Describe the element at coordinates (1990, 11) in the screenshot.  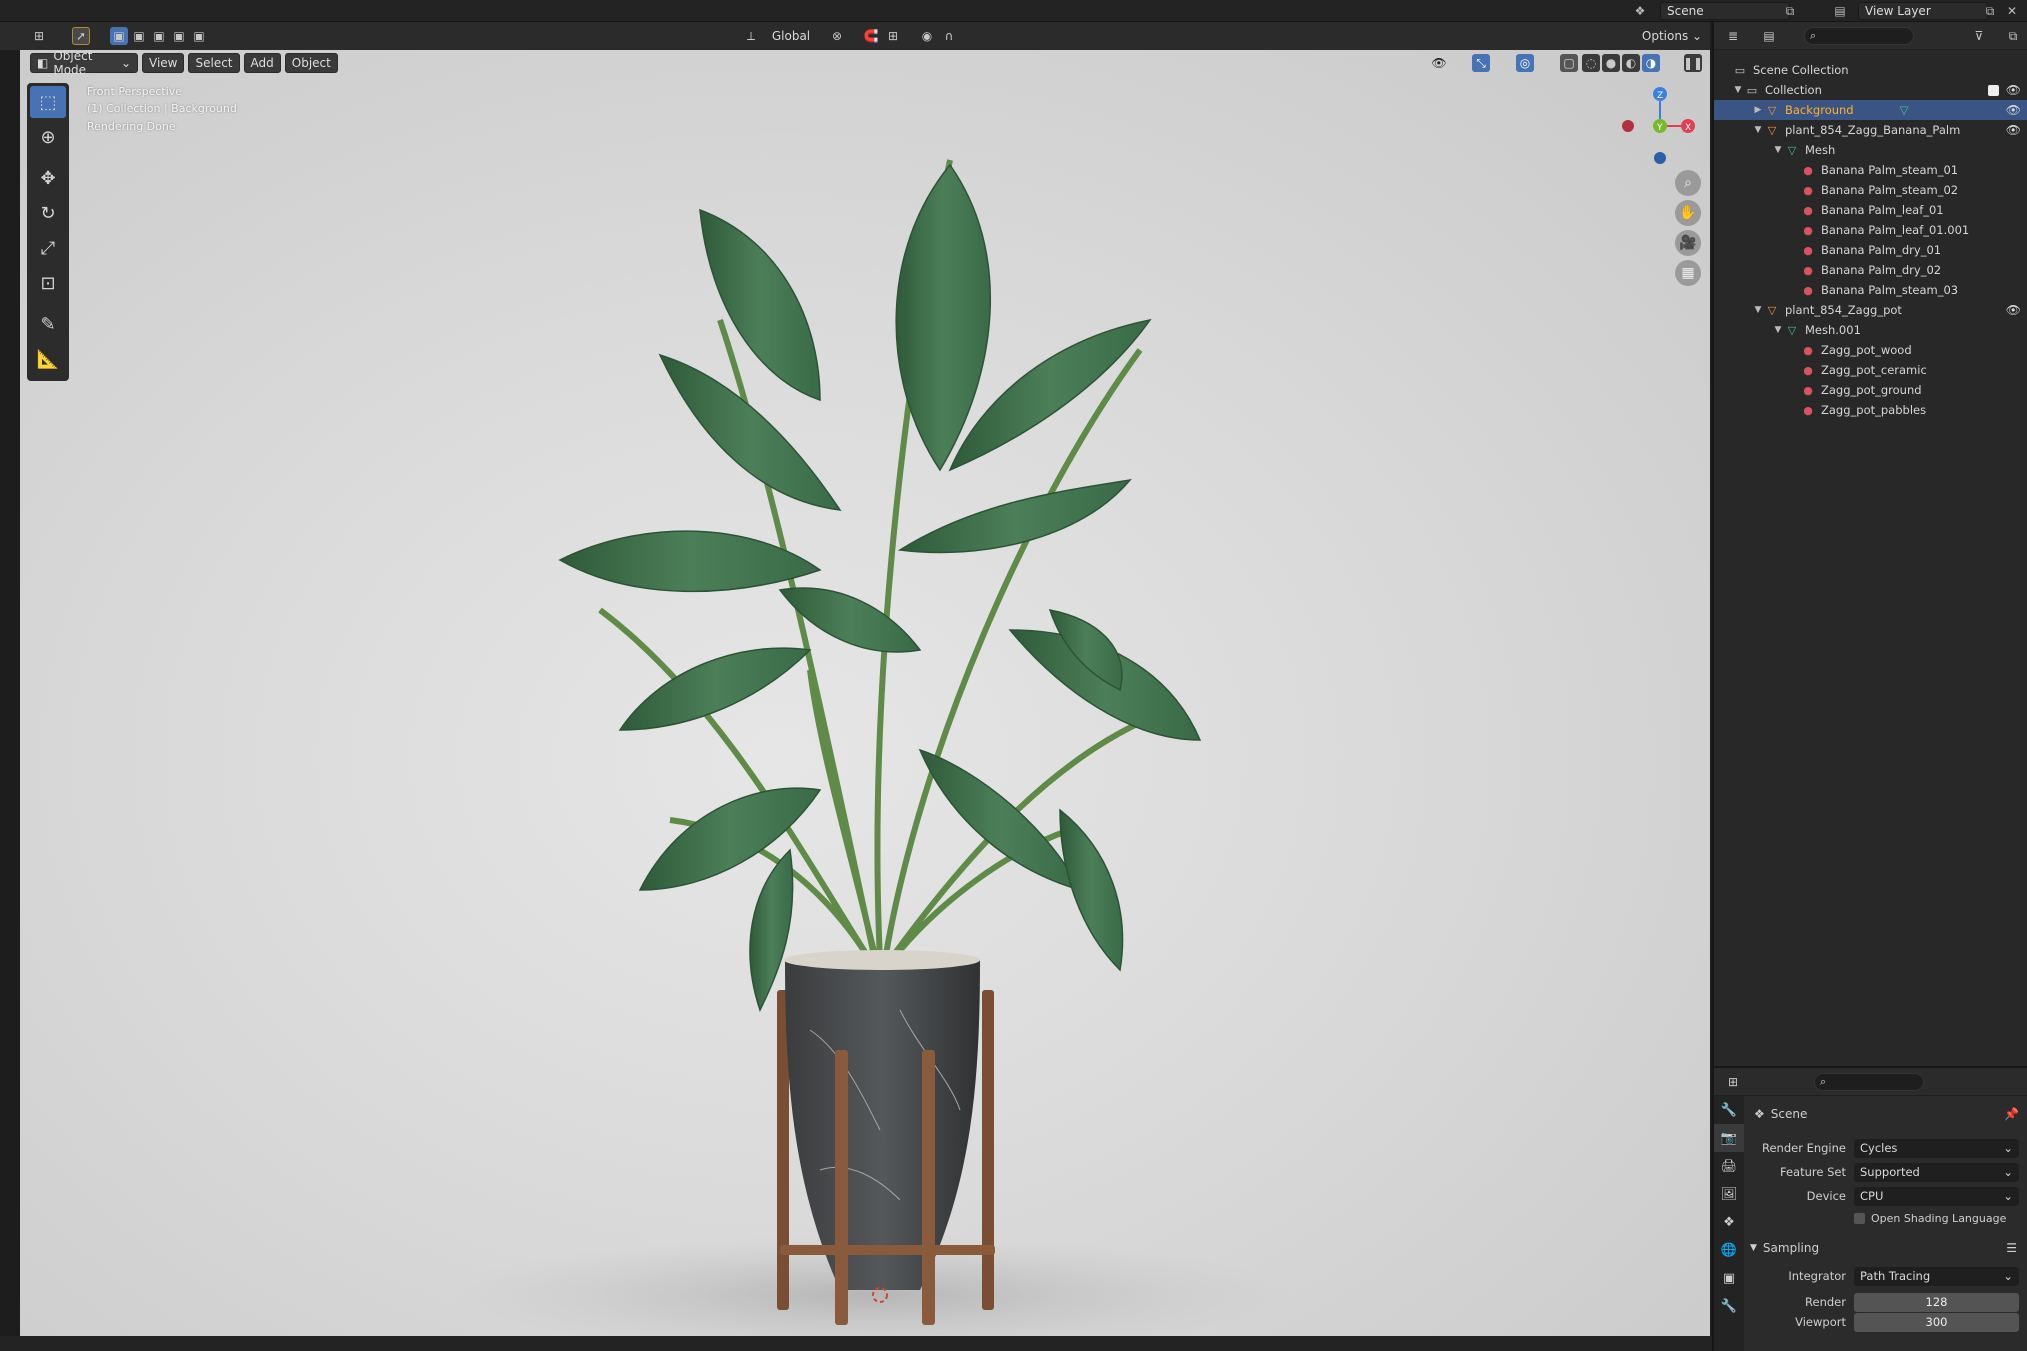
I see `new-view-layer-icon: ⧉` at that location.